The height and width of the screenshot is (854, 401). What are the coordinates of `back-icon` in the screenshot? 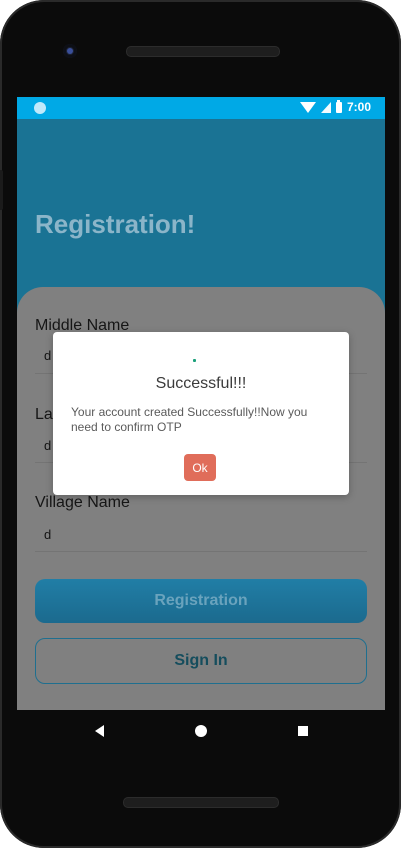 It's located at (99, 731).